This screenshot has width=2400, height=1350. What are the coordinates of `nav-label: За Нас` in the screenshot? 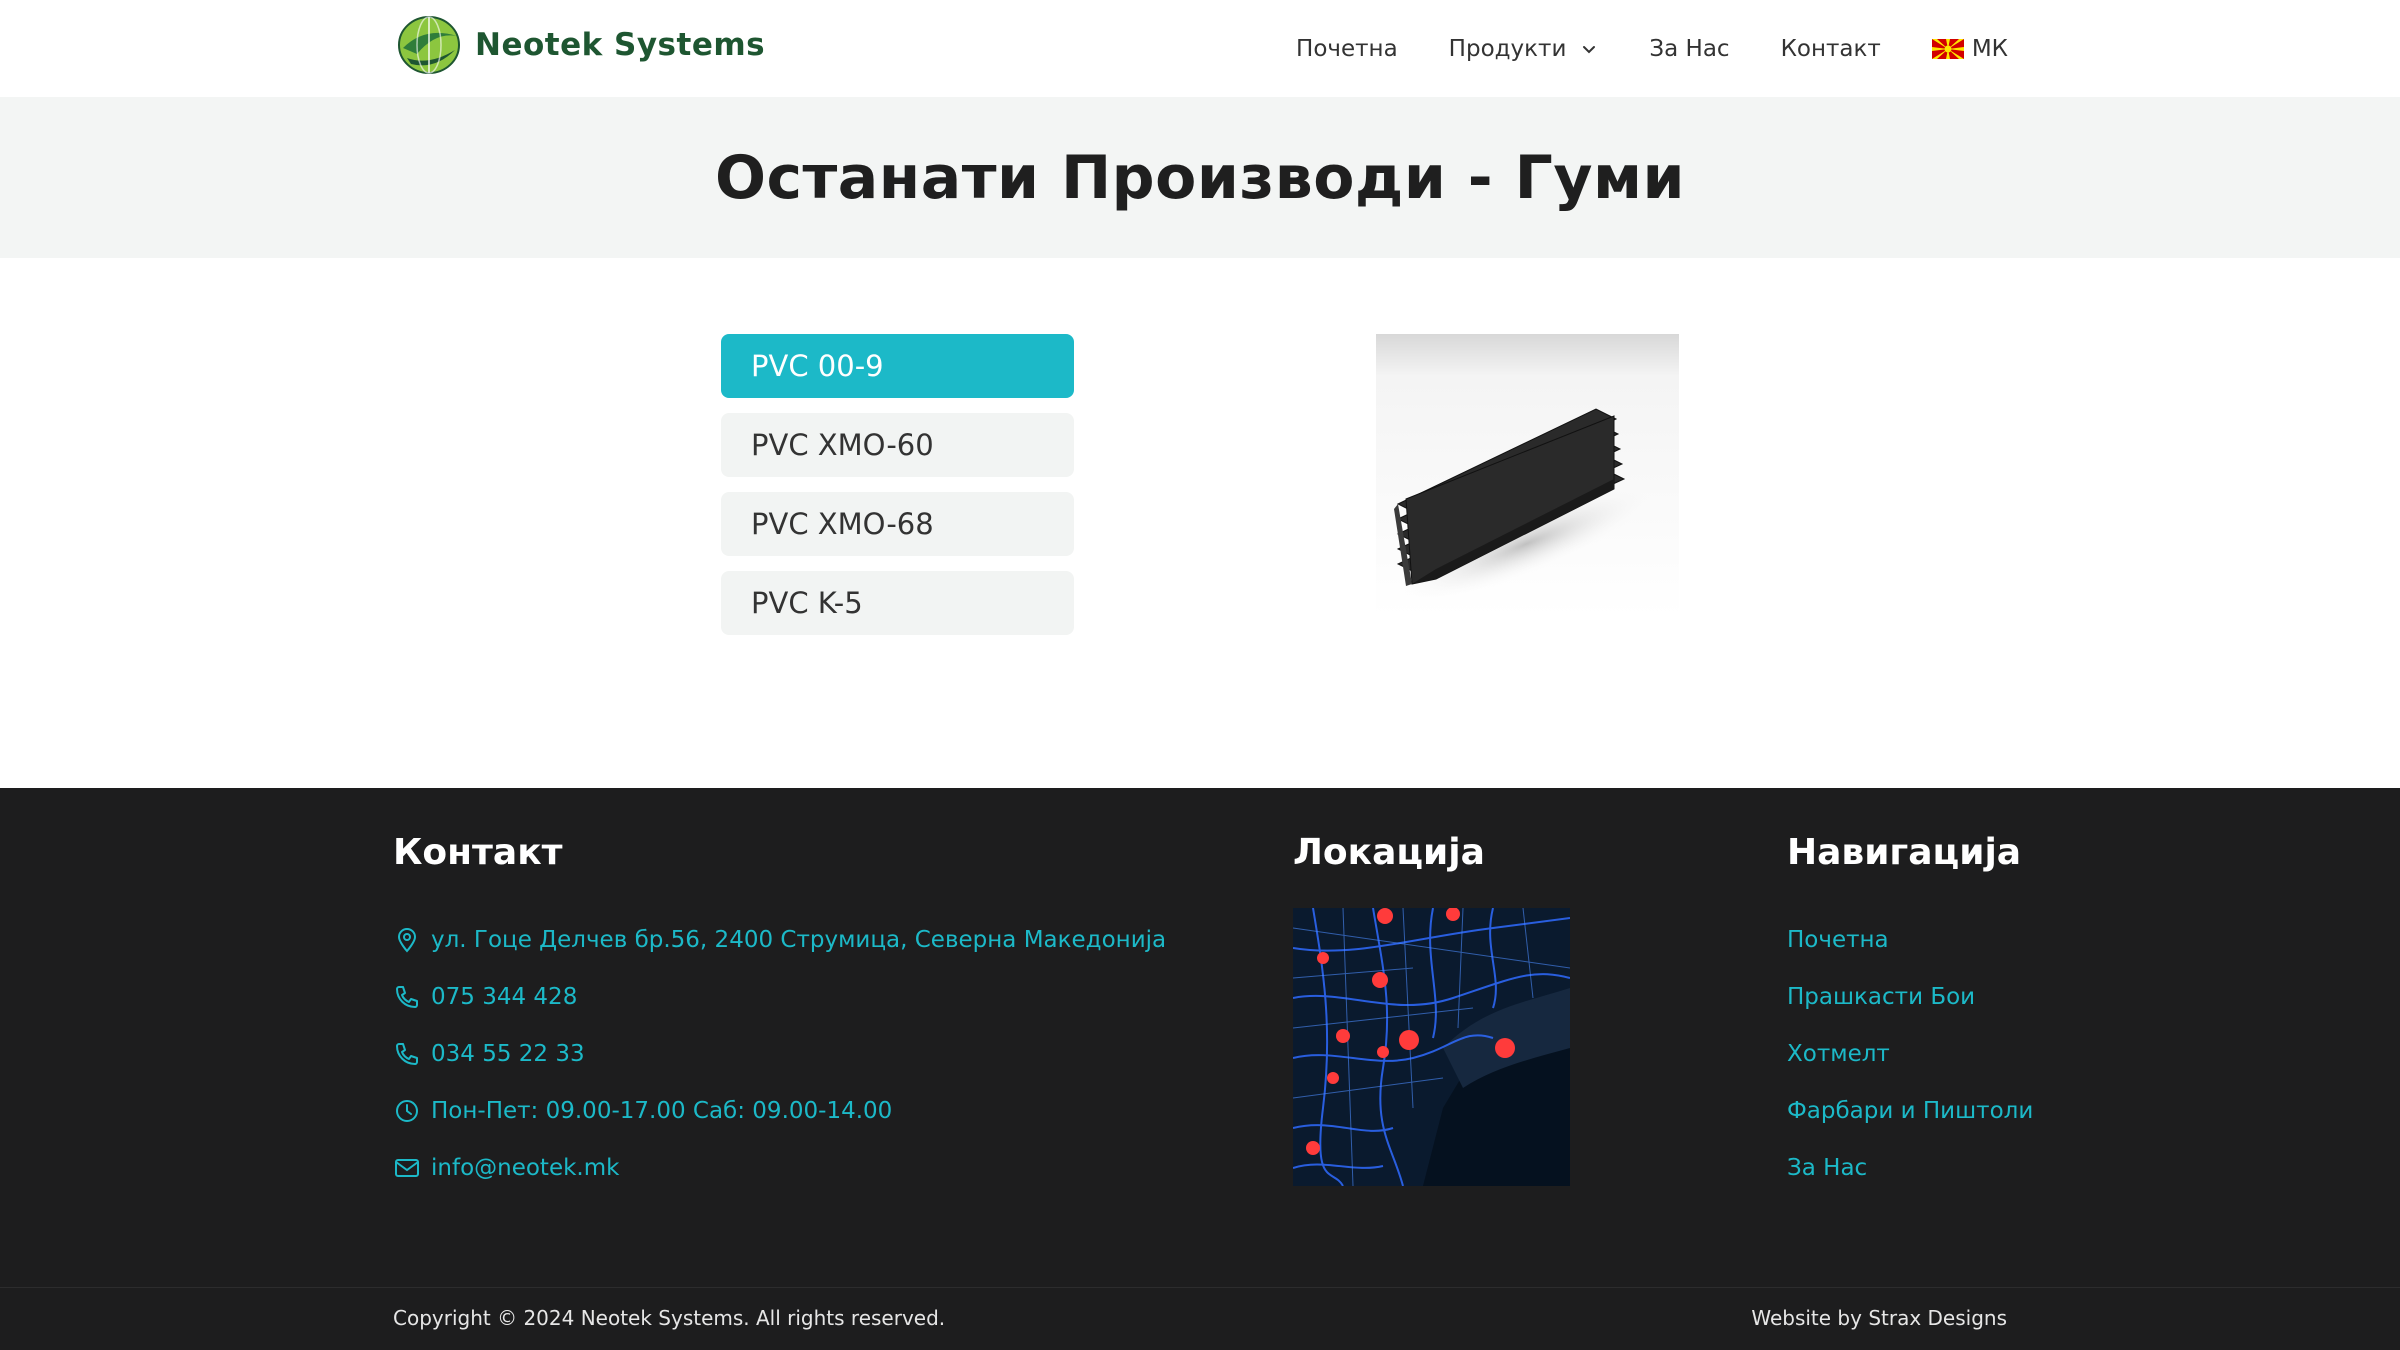 It's located at (1689, 48).